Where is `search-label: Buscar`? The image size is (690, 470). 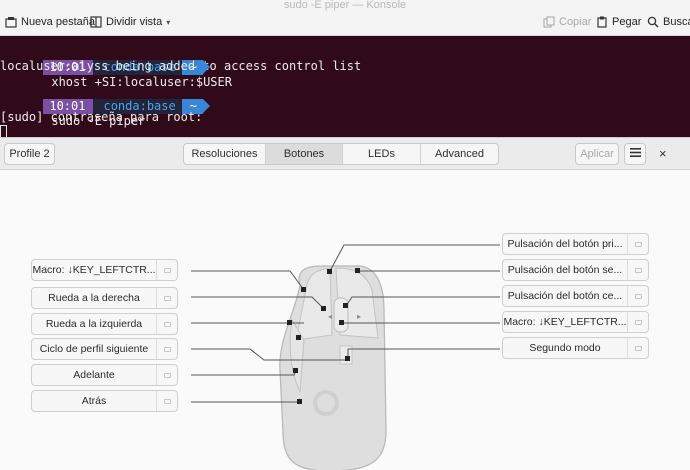 search-label: Buscar is located at coordinates (676, 22).